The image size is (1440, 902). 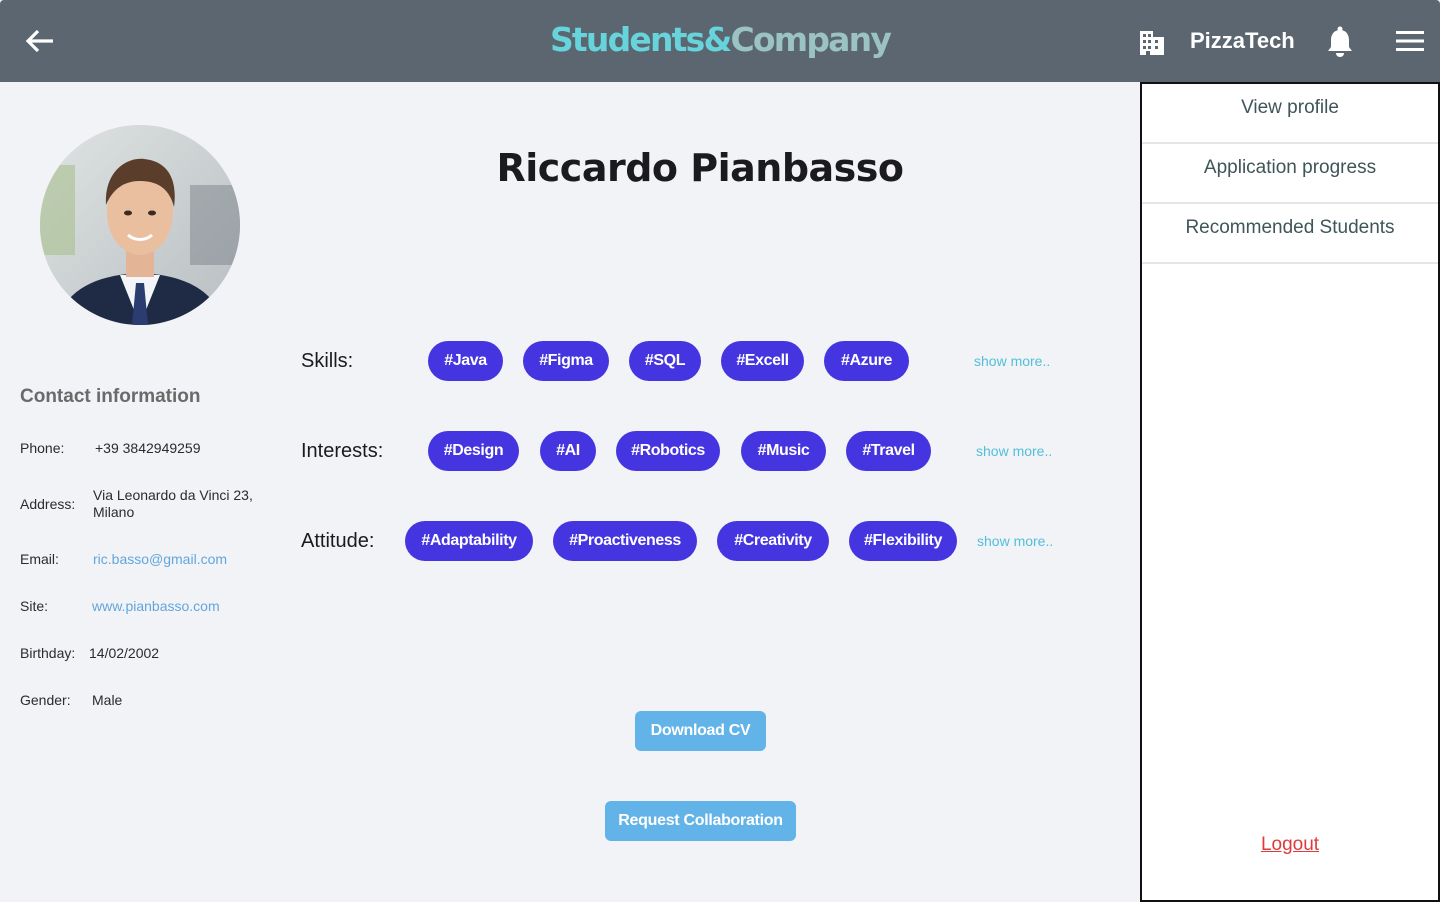 I want to click on interest-tag: #AI, so click(x=568, y=451).